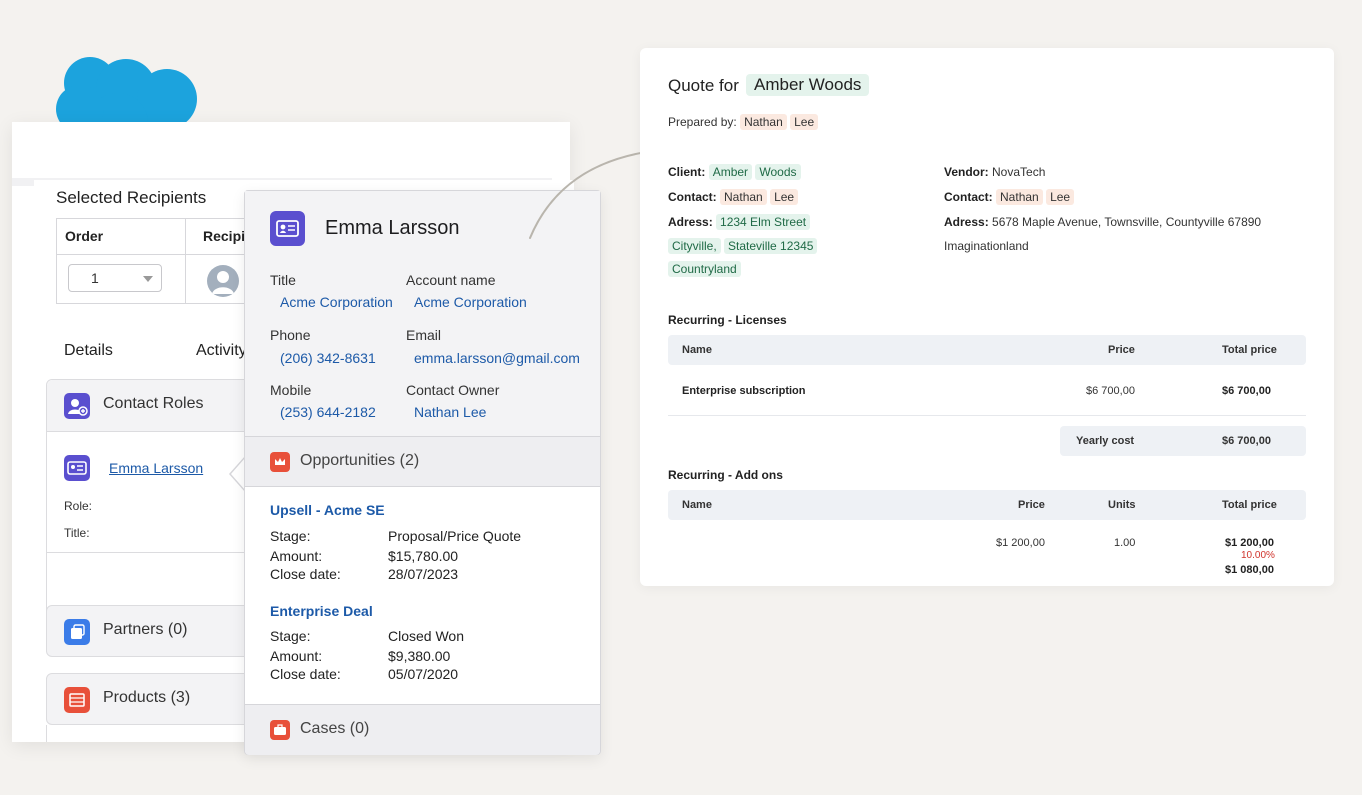 The height and width of the screenshot is (795, 1362). What do you see at coordinates (321, 611) in the screenshot?
I see `opportunity-link: Enterprise Deal` at bounding box center [321, 611].